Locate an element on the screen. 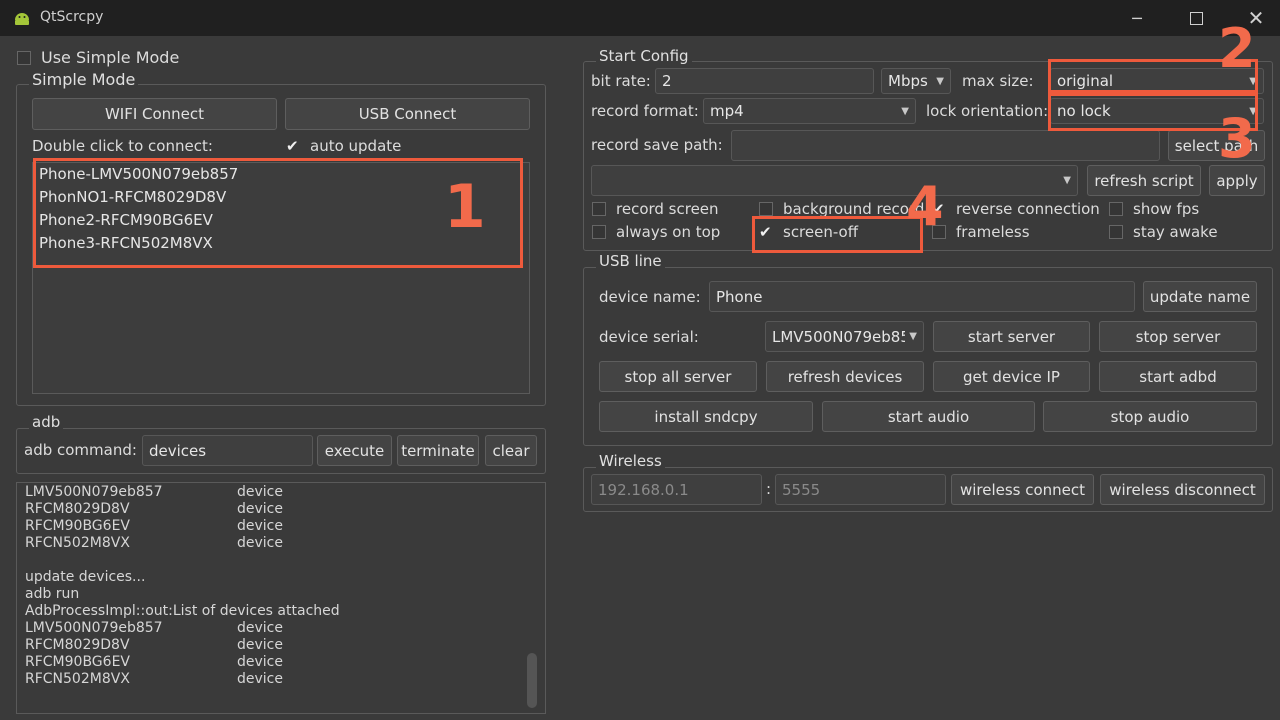 This screenshot has width=1280, height=720. install-sndcpy-button: install sndcpy is located at coordinates (706, 416).